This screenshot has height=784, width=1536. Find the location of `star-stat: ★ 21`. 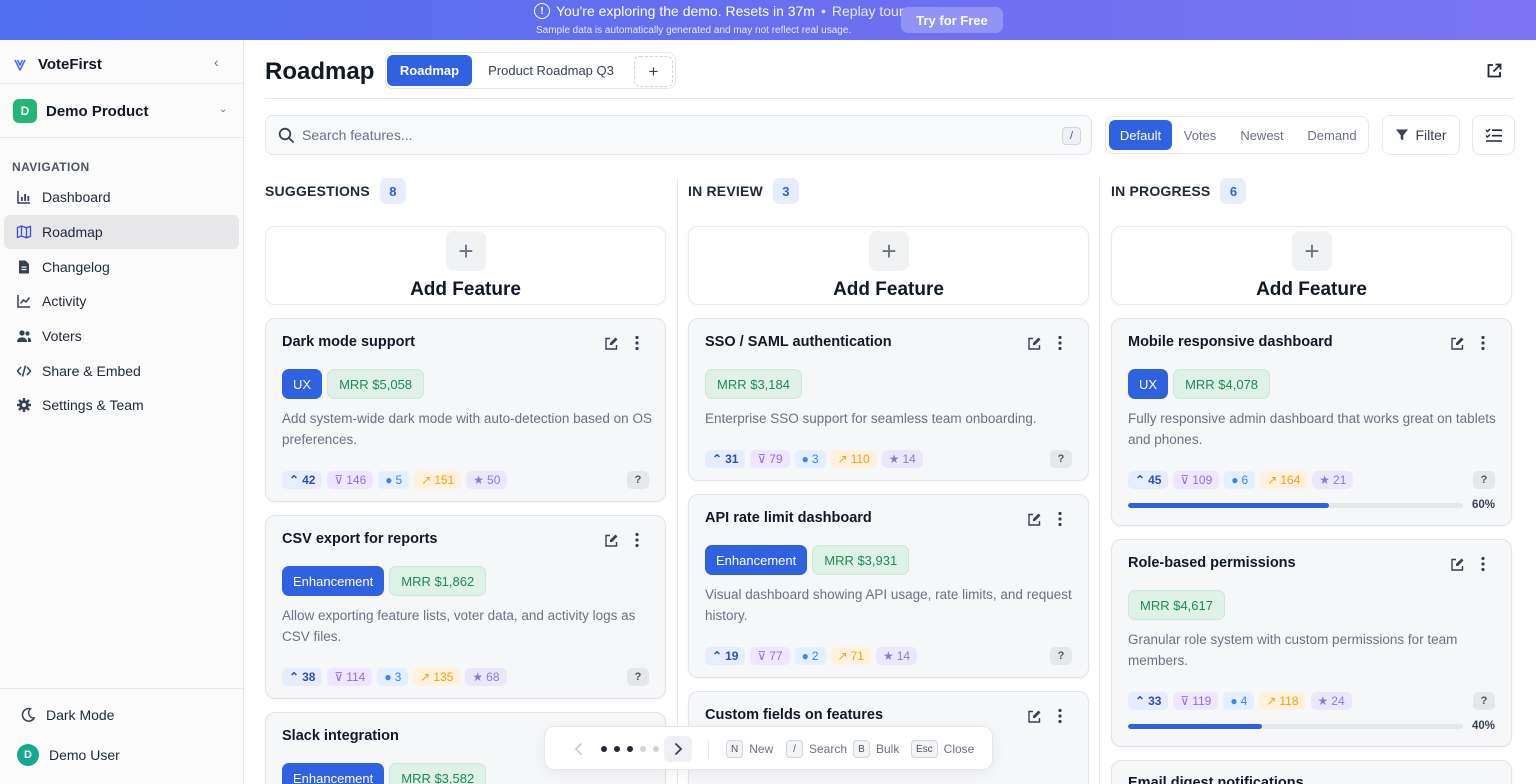

star-stat: ★ 21 is located at coordinates (1333, 480).